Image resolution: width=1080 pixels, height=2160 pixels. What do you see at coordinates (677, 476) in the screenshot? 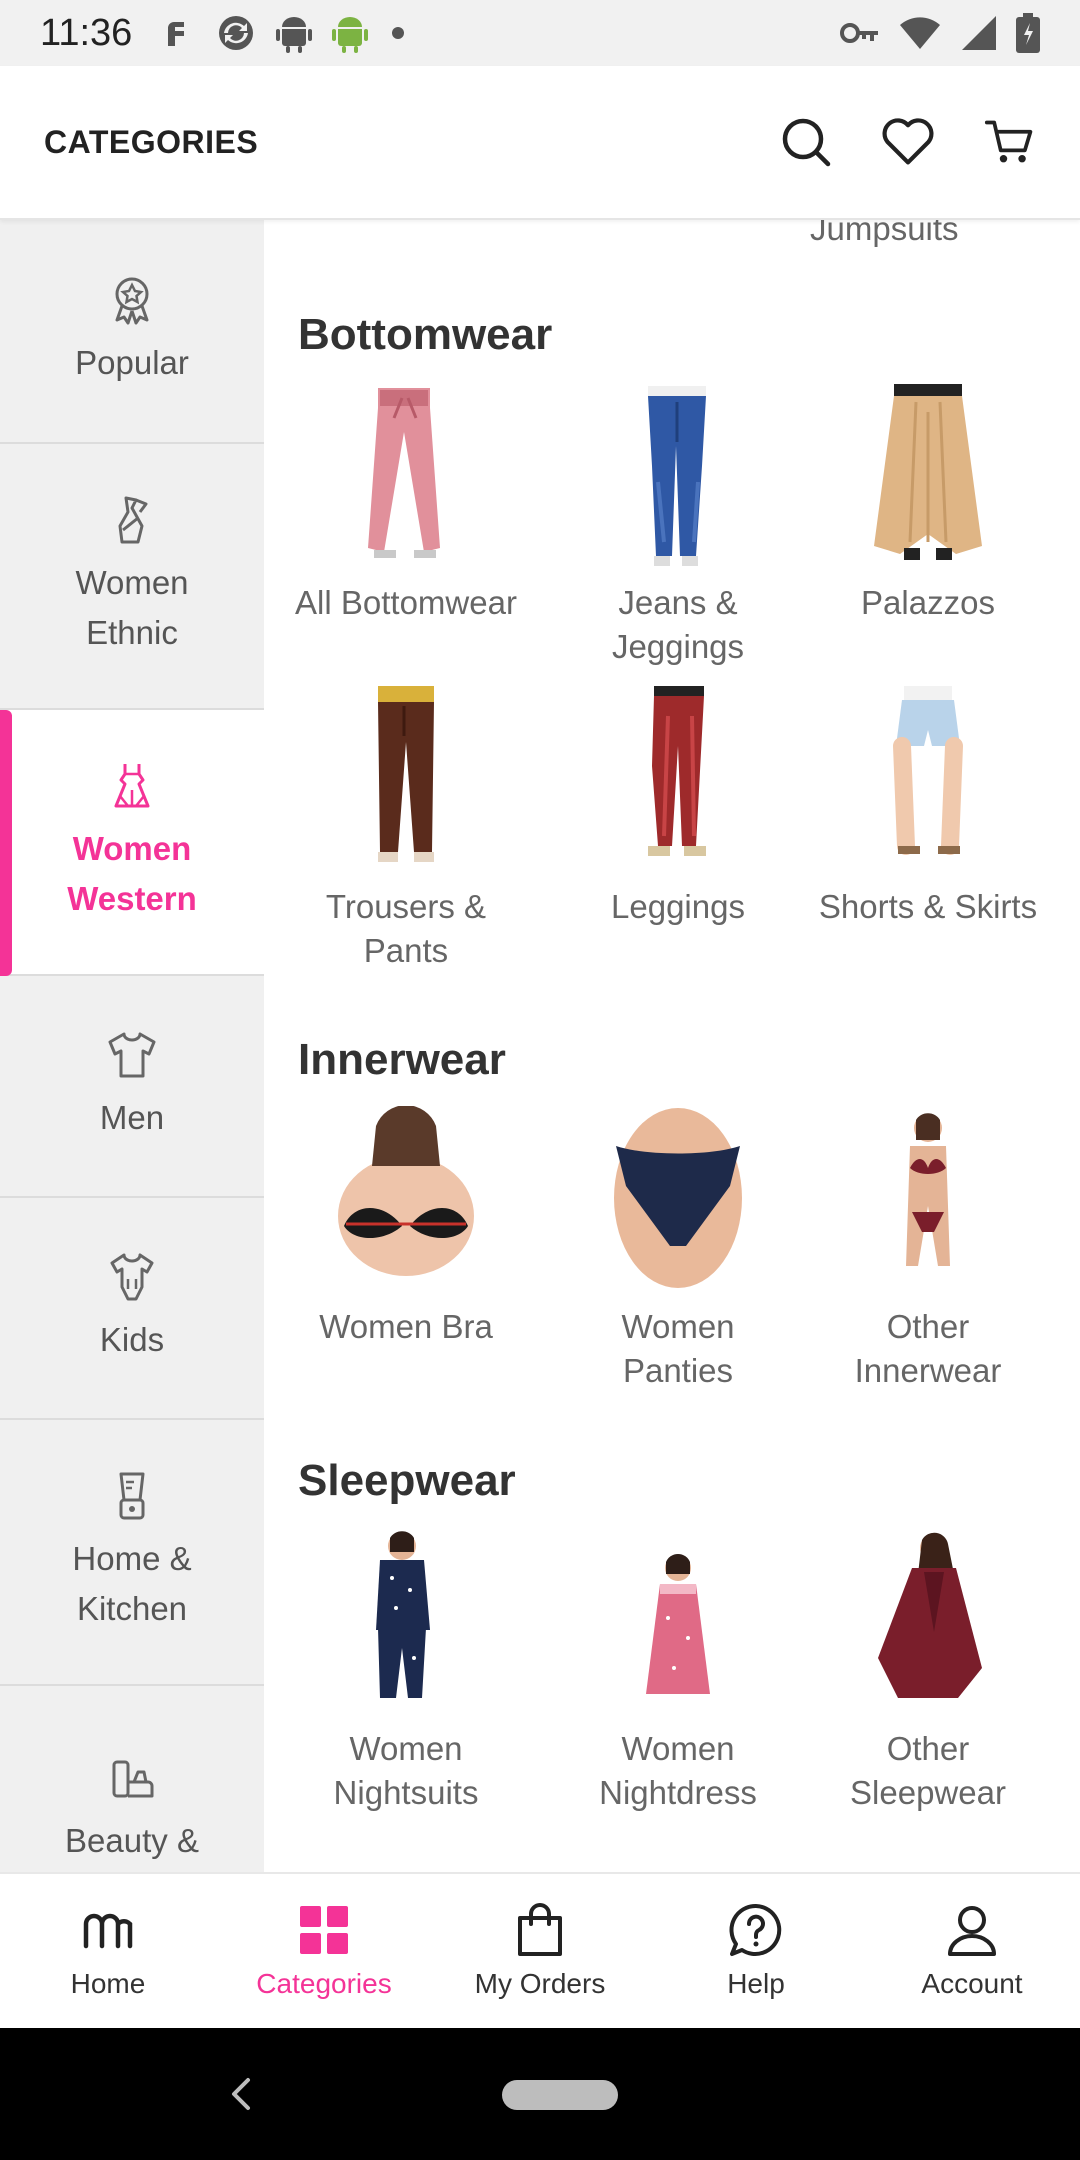
I see `jeans-jeggings-image` at bounding box center [677, 476].